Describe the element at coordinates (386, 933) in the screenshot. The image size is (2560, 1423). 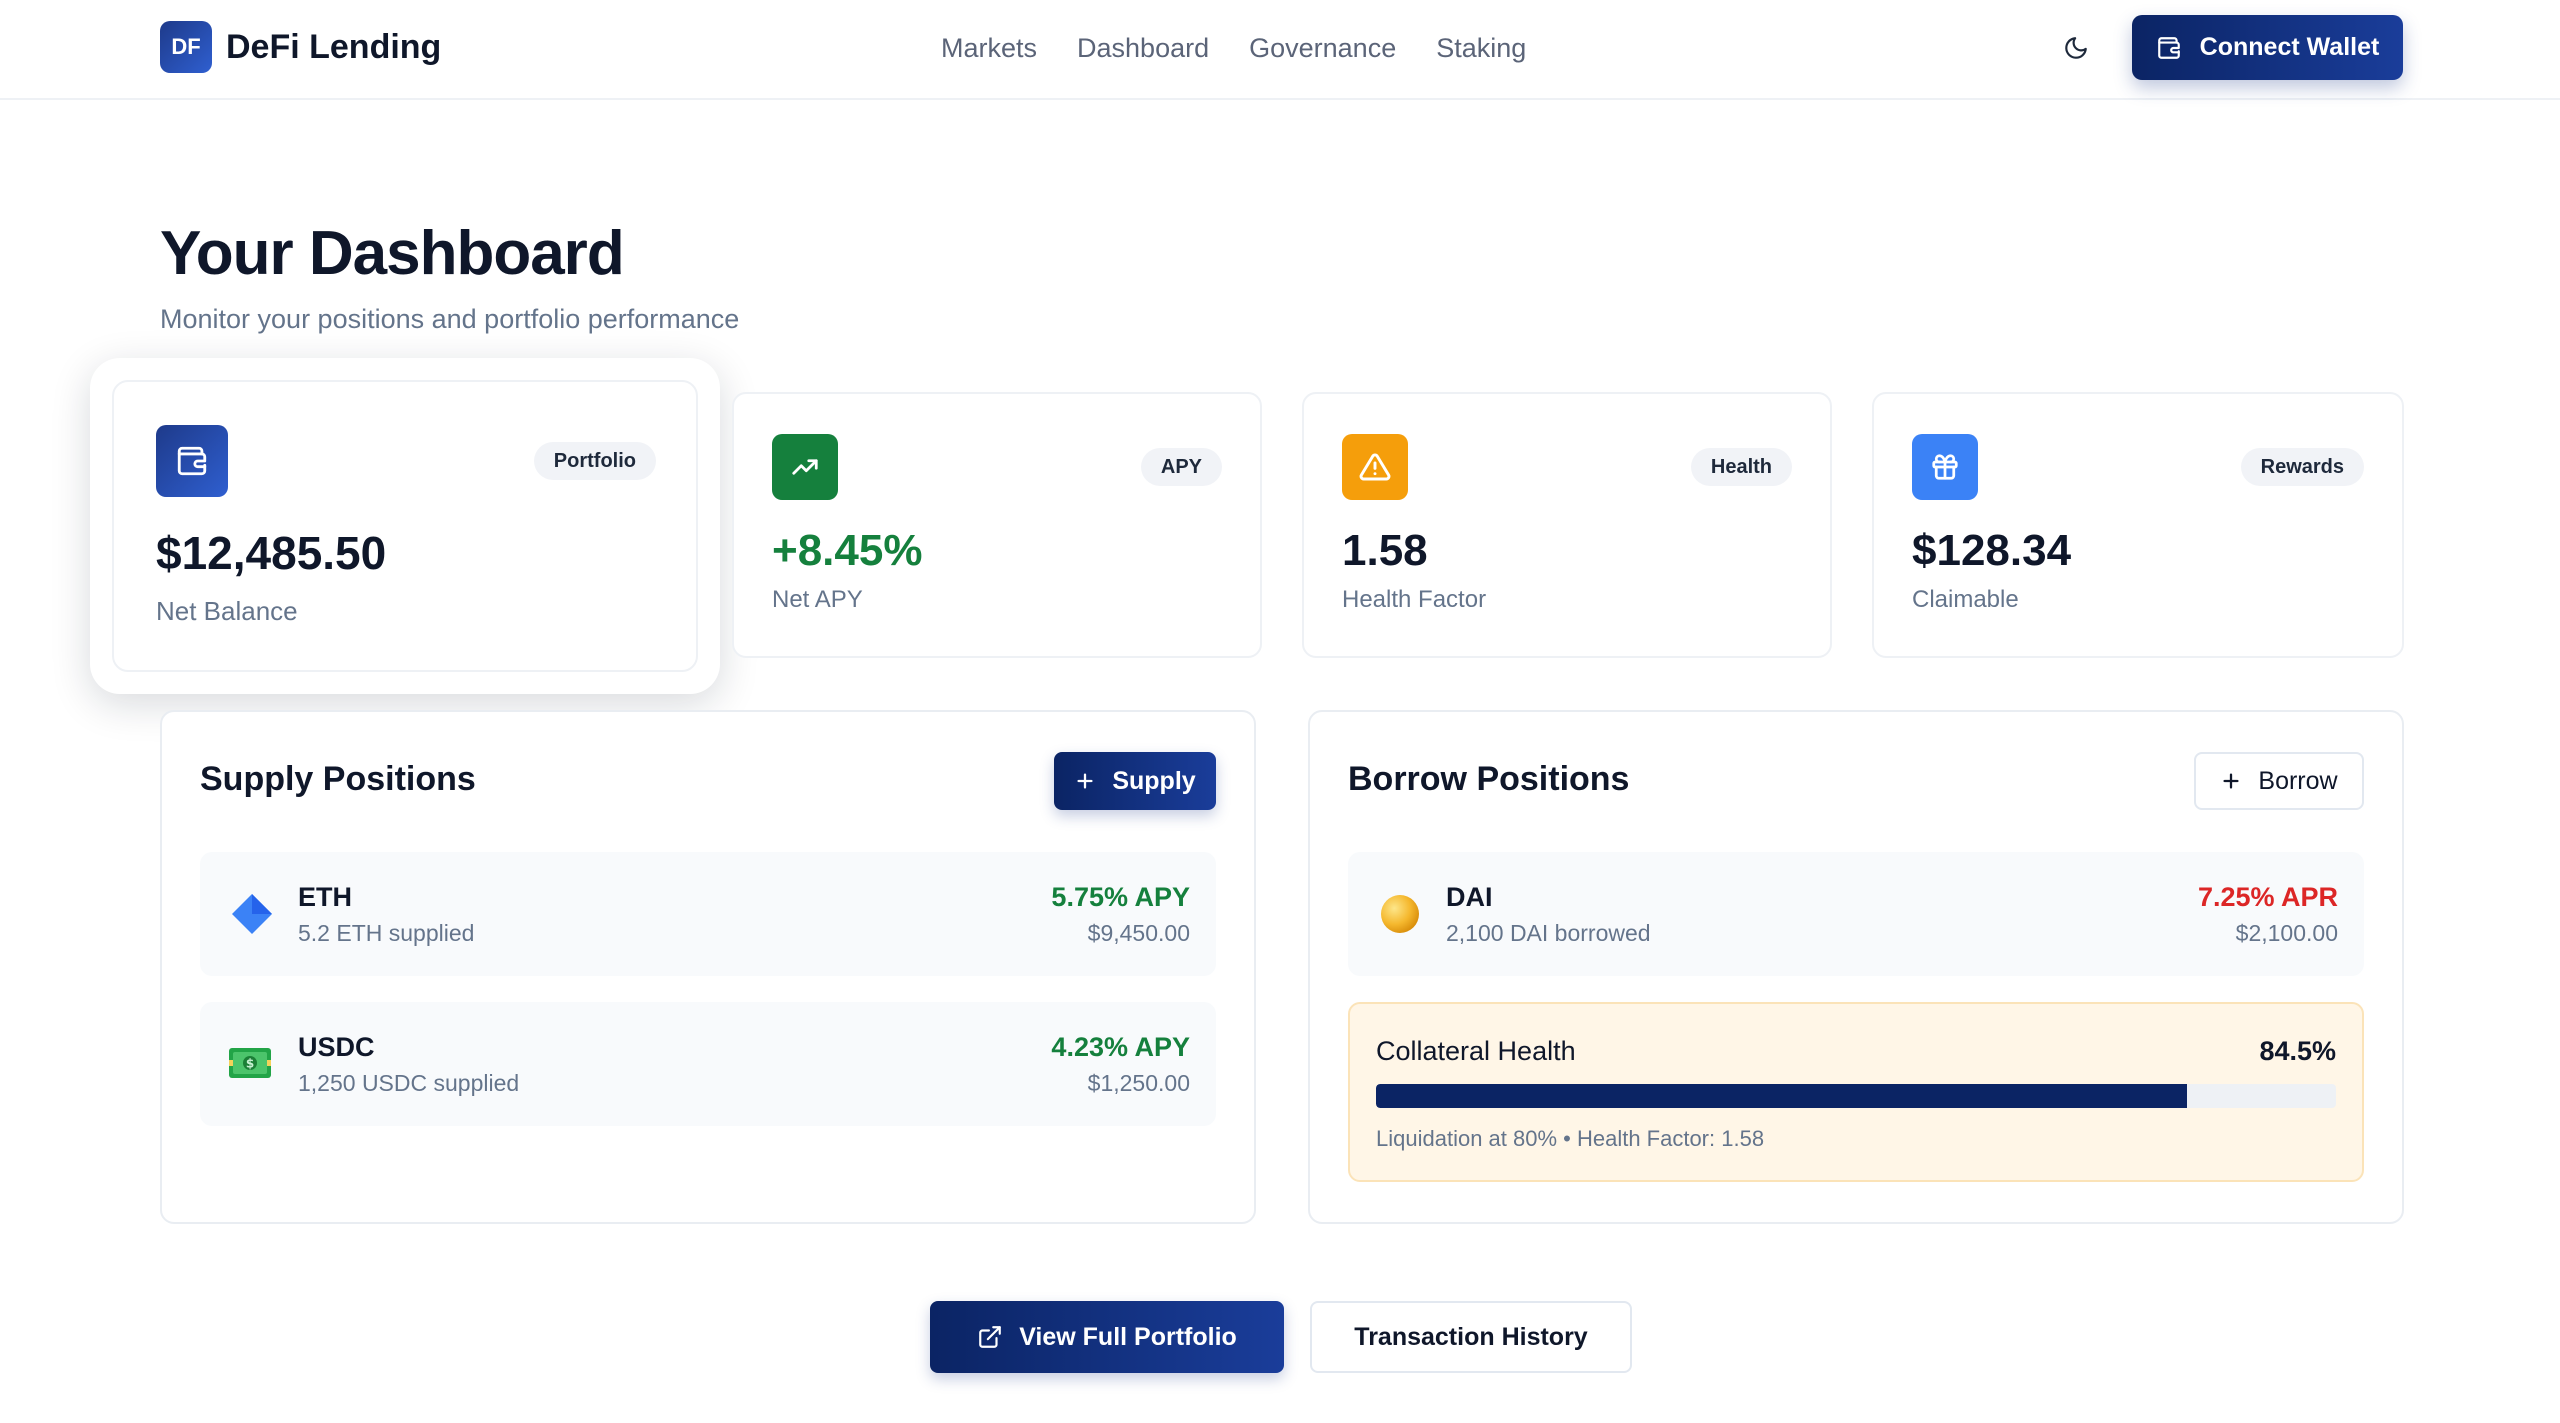
I see `position-detail: 5.2 ETH supplied` at that location.